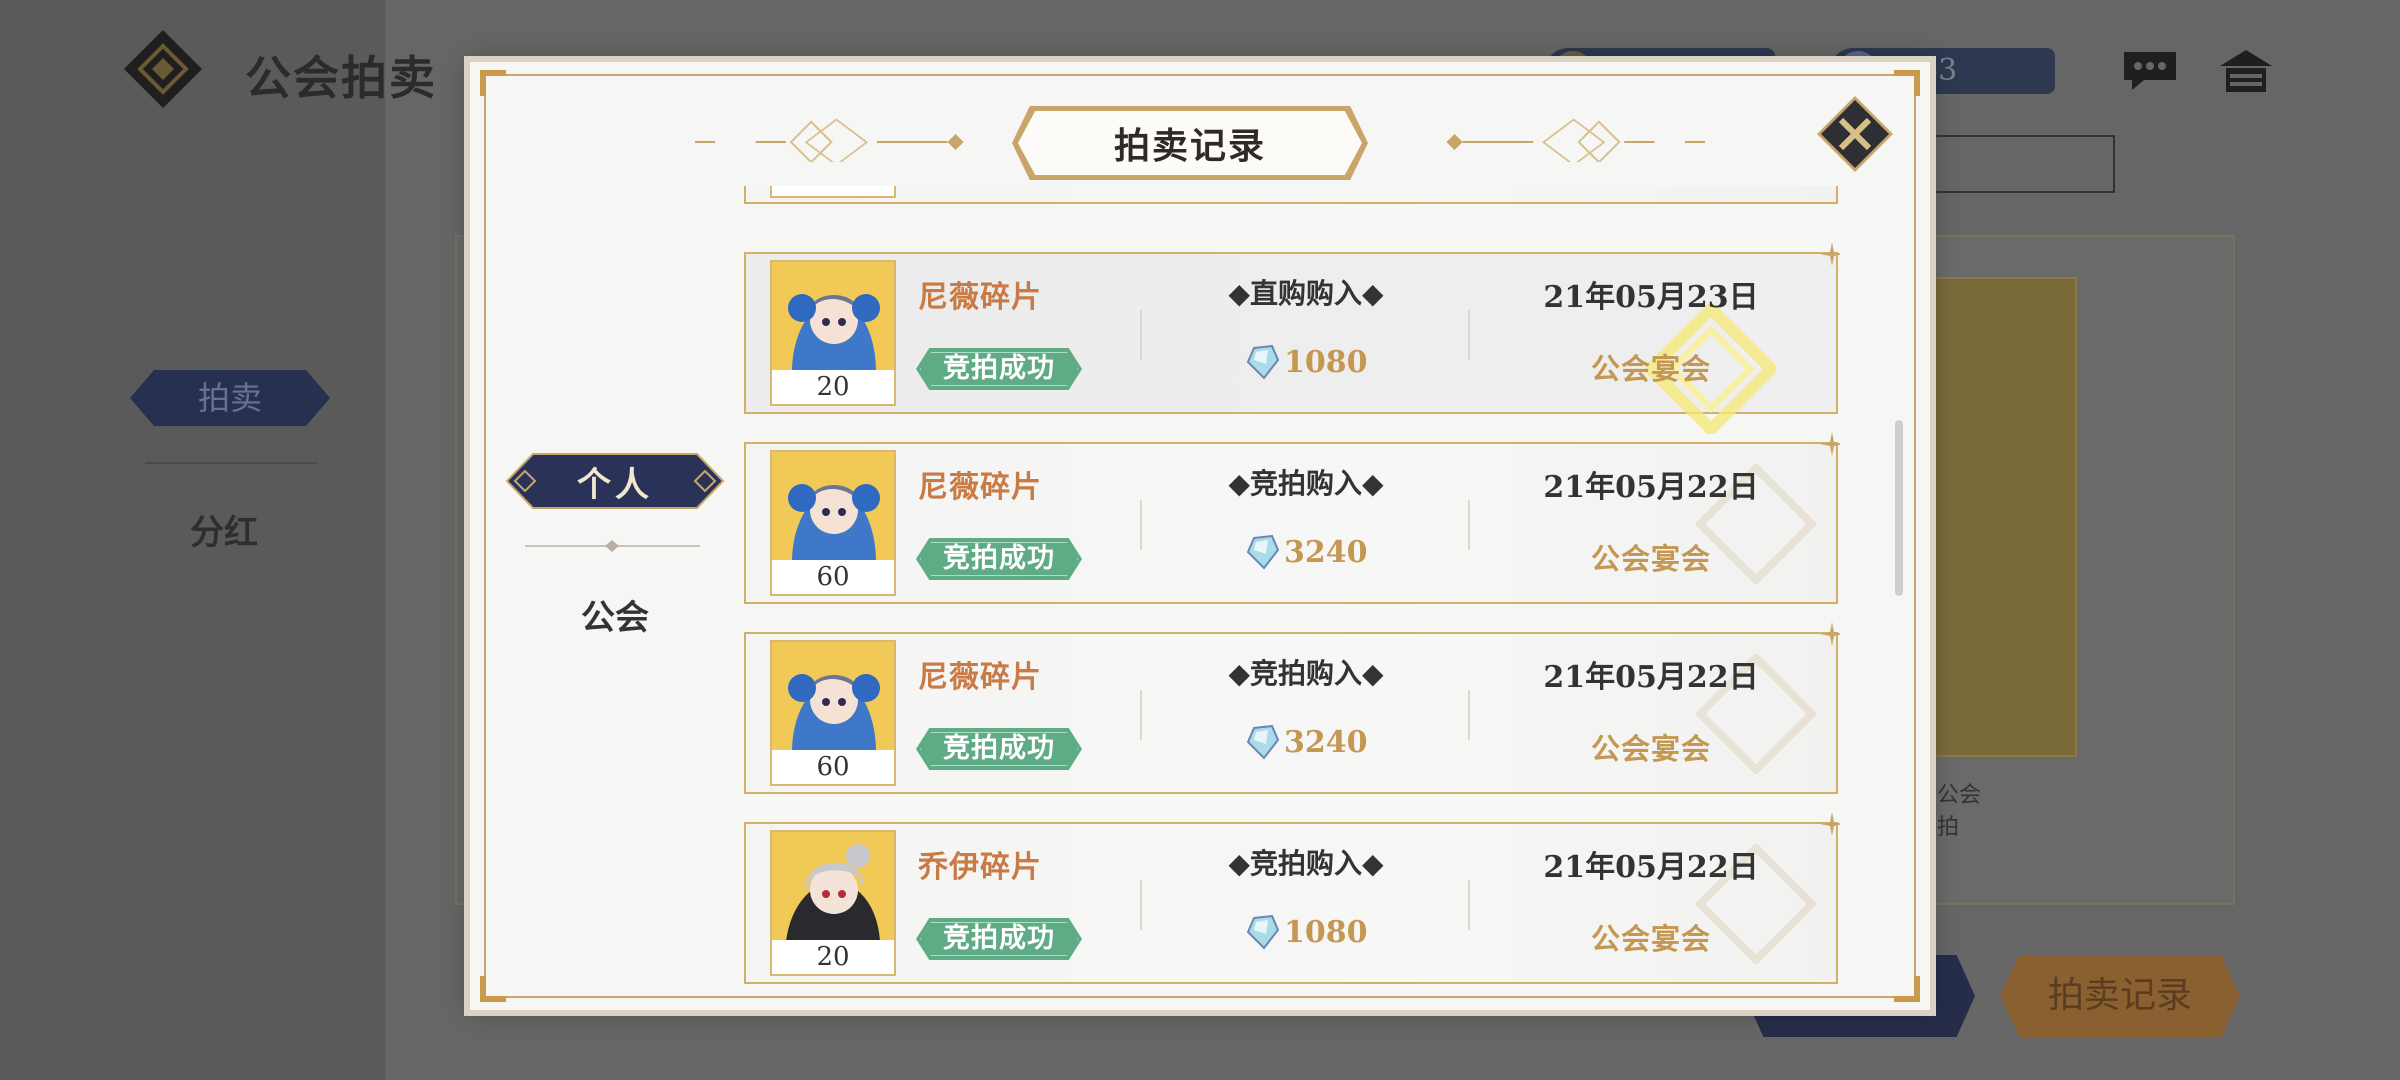  What do you see at coordinates (2007, 164) in the screenshot?
I see `speech-bubble` at bounding box center [2007, 164].